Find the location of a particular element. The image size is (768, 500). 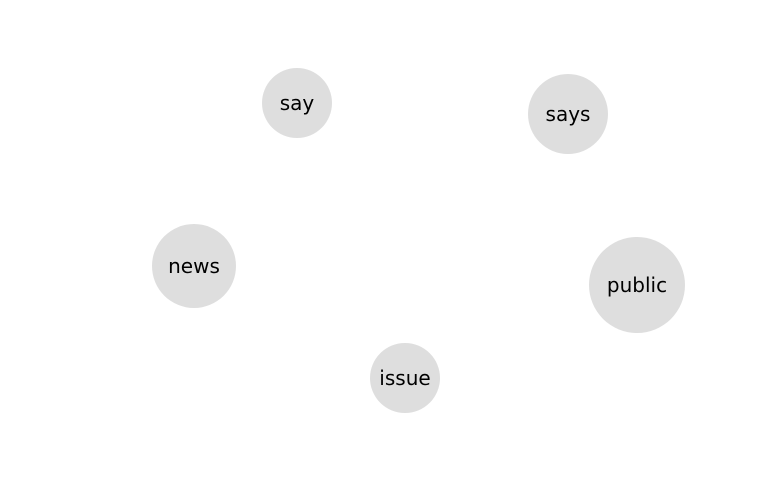

node-says: says is located at coordinates (568, 114).